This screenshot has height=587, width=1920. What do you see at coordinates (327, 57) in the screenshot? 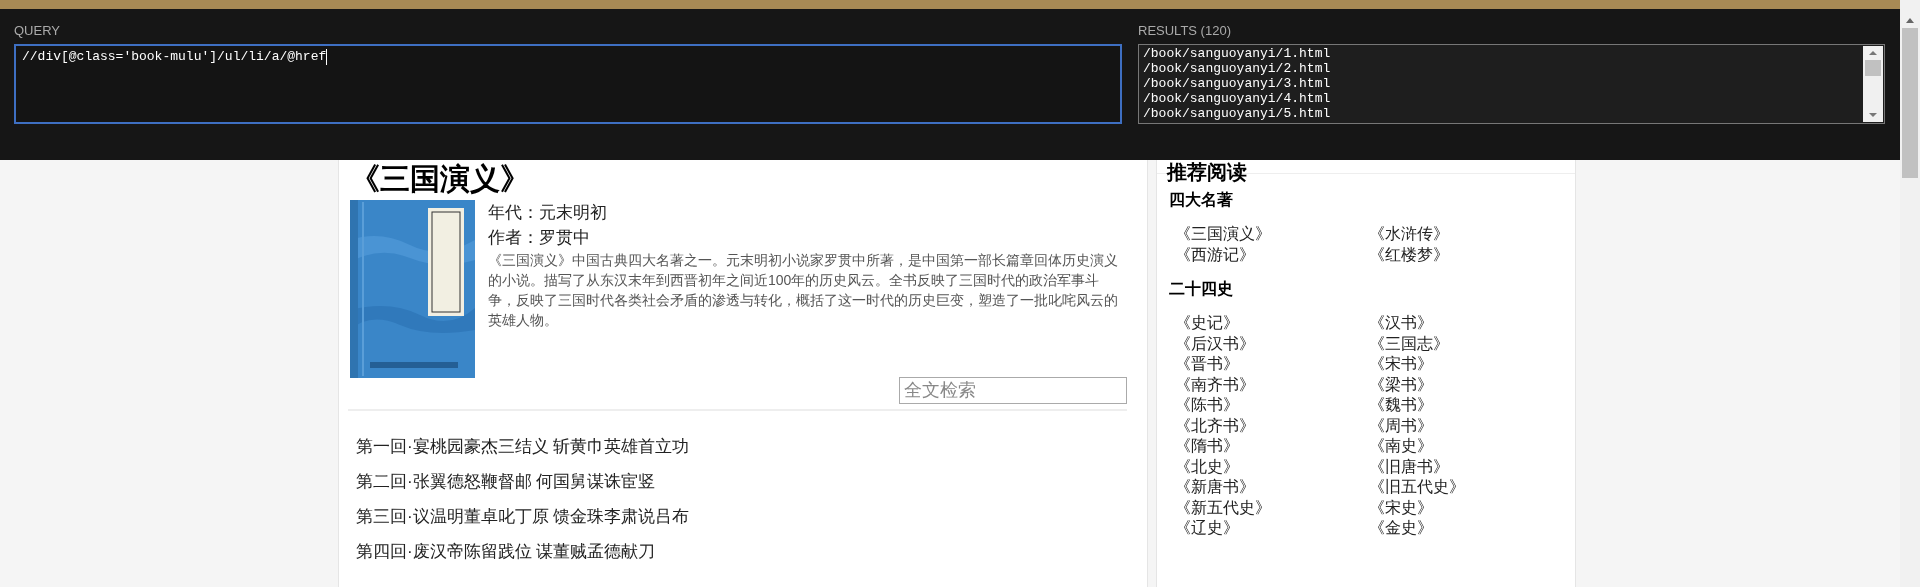
I see `text-cursor` at bounding box center [327, 57].